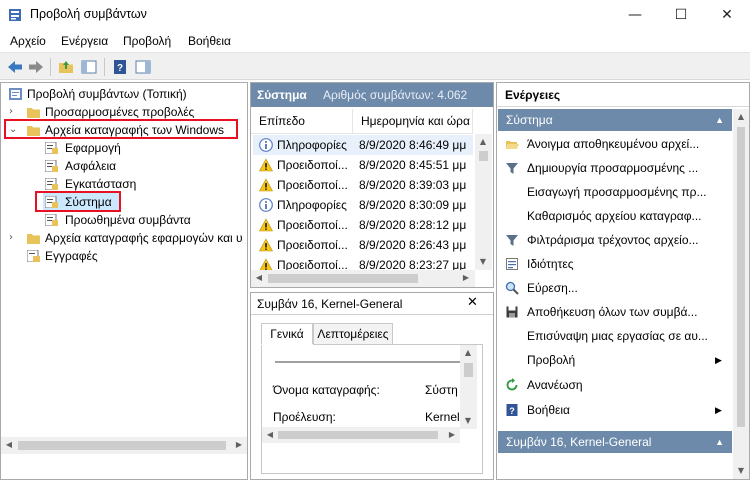 Image resolution: width=750 pixels, height=480 pixels. Describe the element at coordinates (28, 41) in the screenshot. I see `menu-file: Αρχείο` at that location.